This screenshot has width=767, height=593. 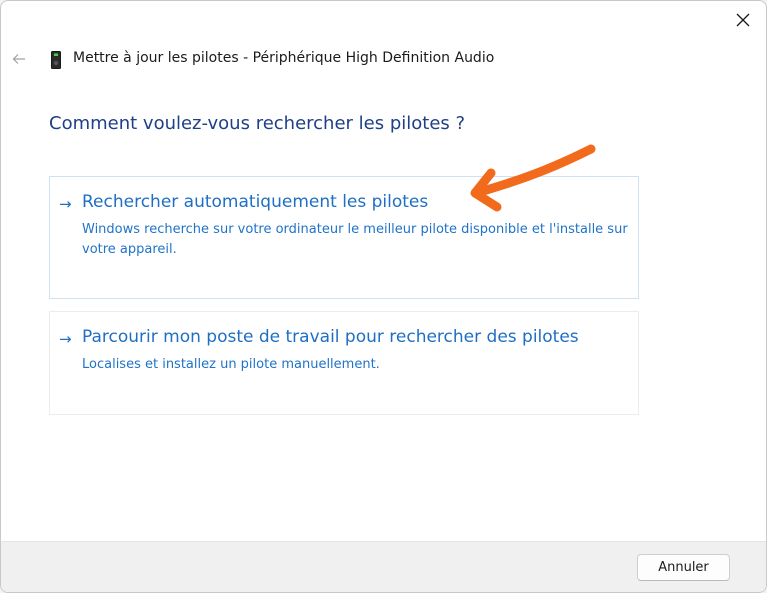 I want to click on back-button, so click(x=19, y=59).